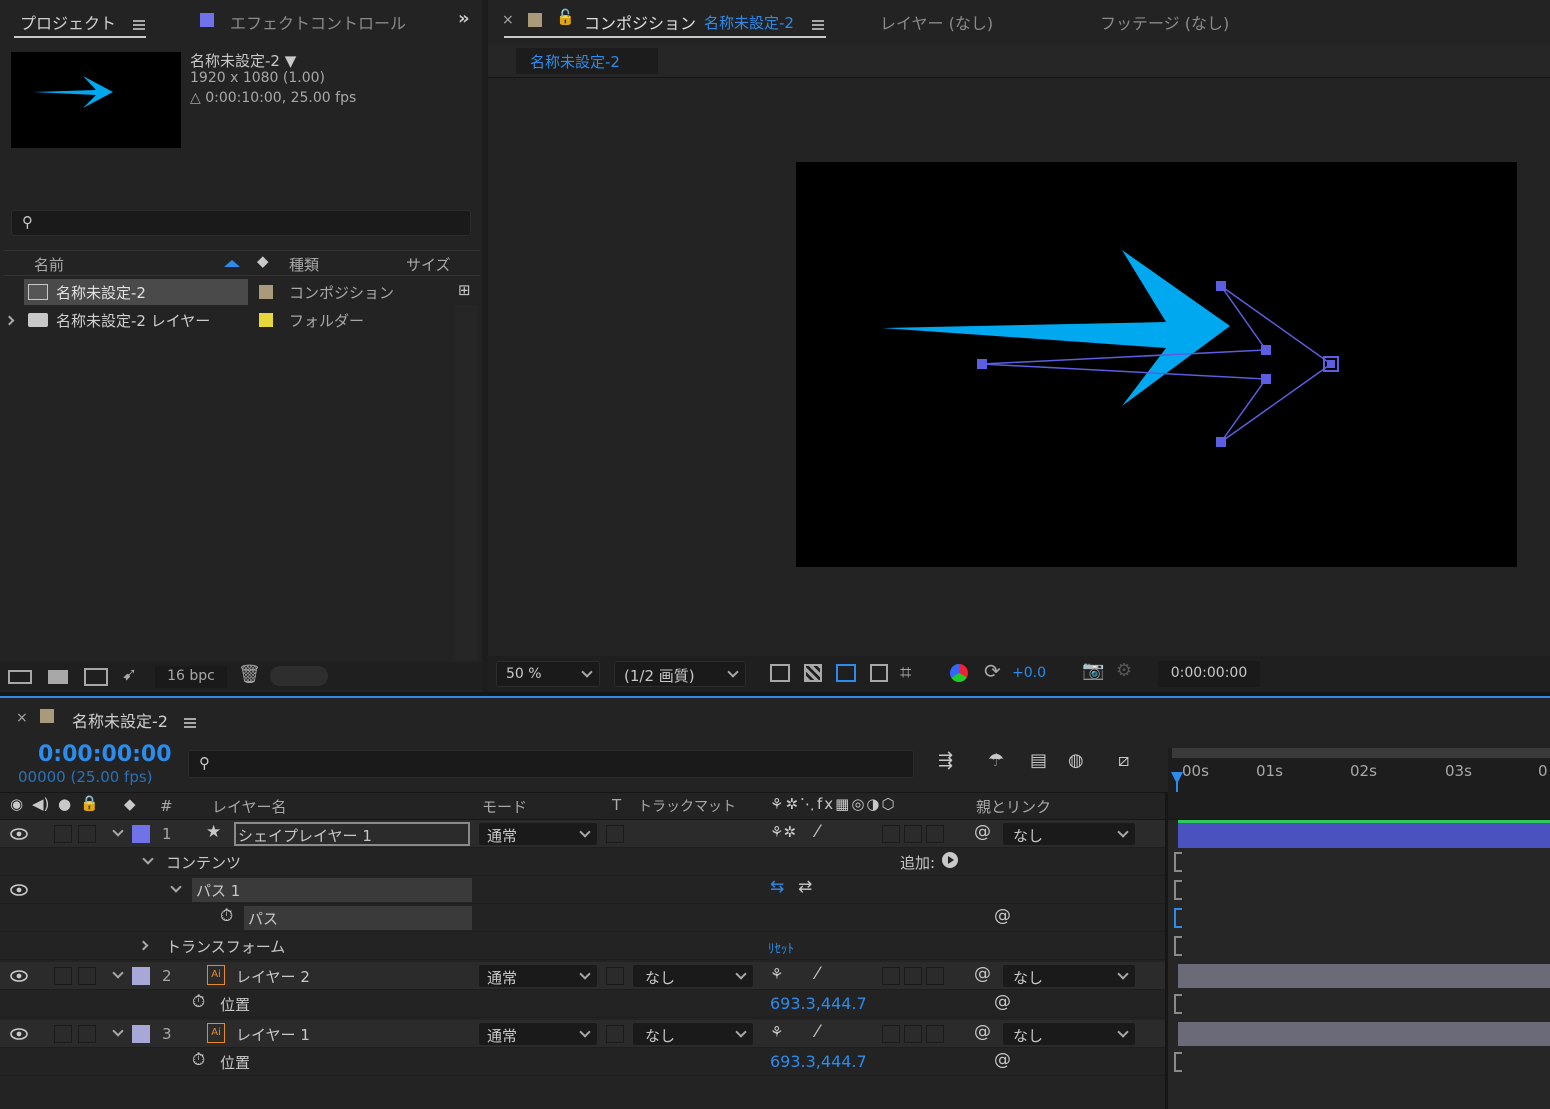 The image size is (1550, 1109). Describe the element at coordinates (1364, 976) in the screenshot. I see `layer-2-duration-bar` at that location.